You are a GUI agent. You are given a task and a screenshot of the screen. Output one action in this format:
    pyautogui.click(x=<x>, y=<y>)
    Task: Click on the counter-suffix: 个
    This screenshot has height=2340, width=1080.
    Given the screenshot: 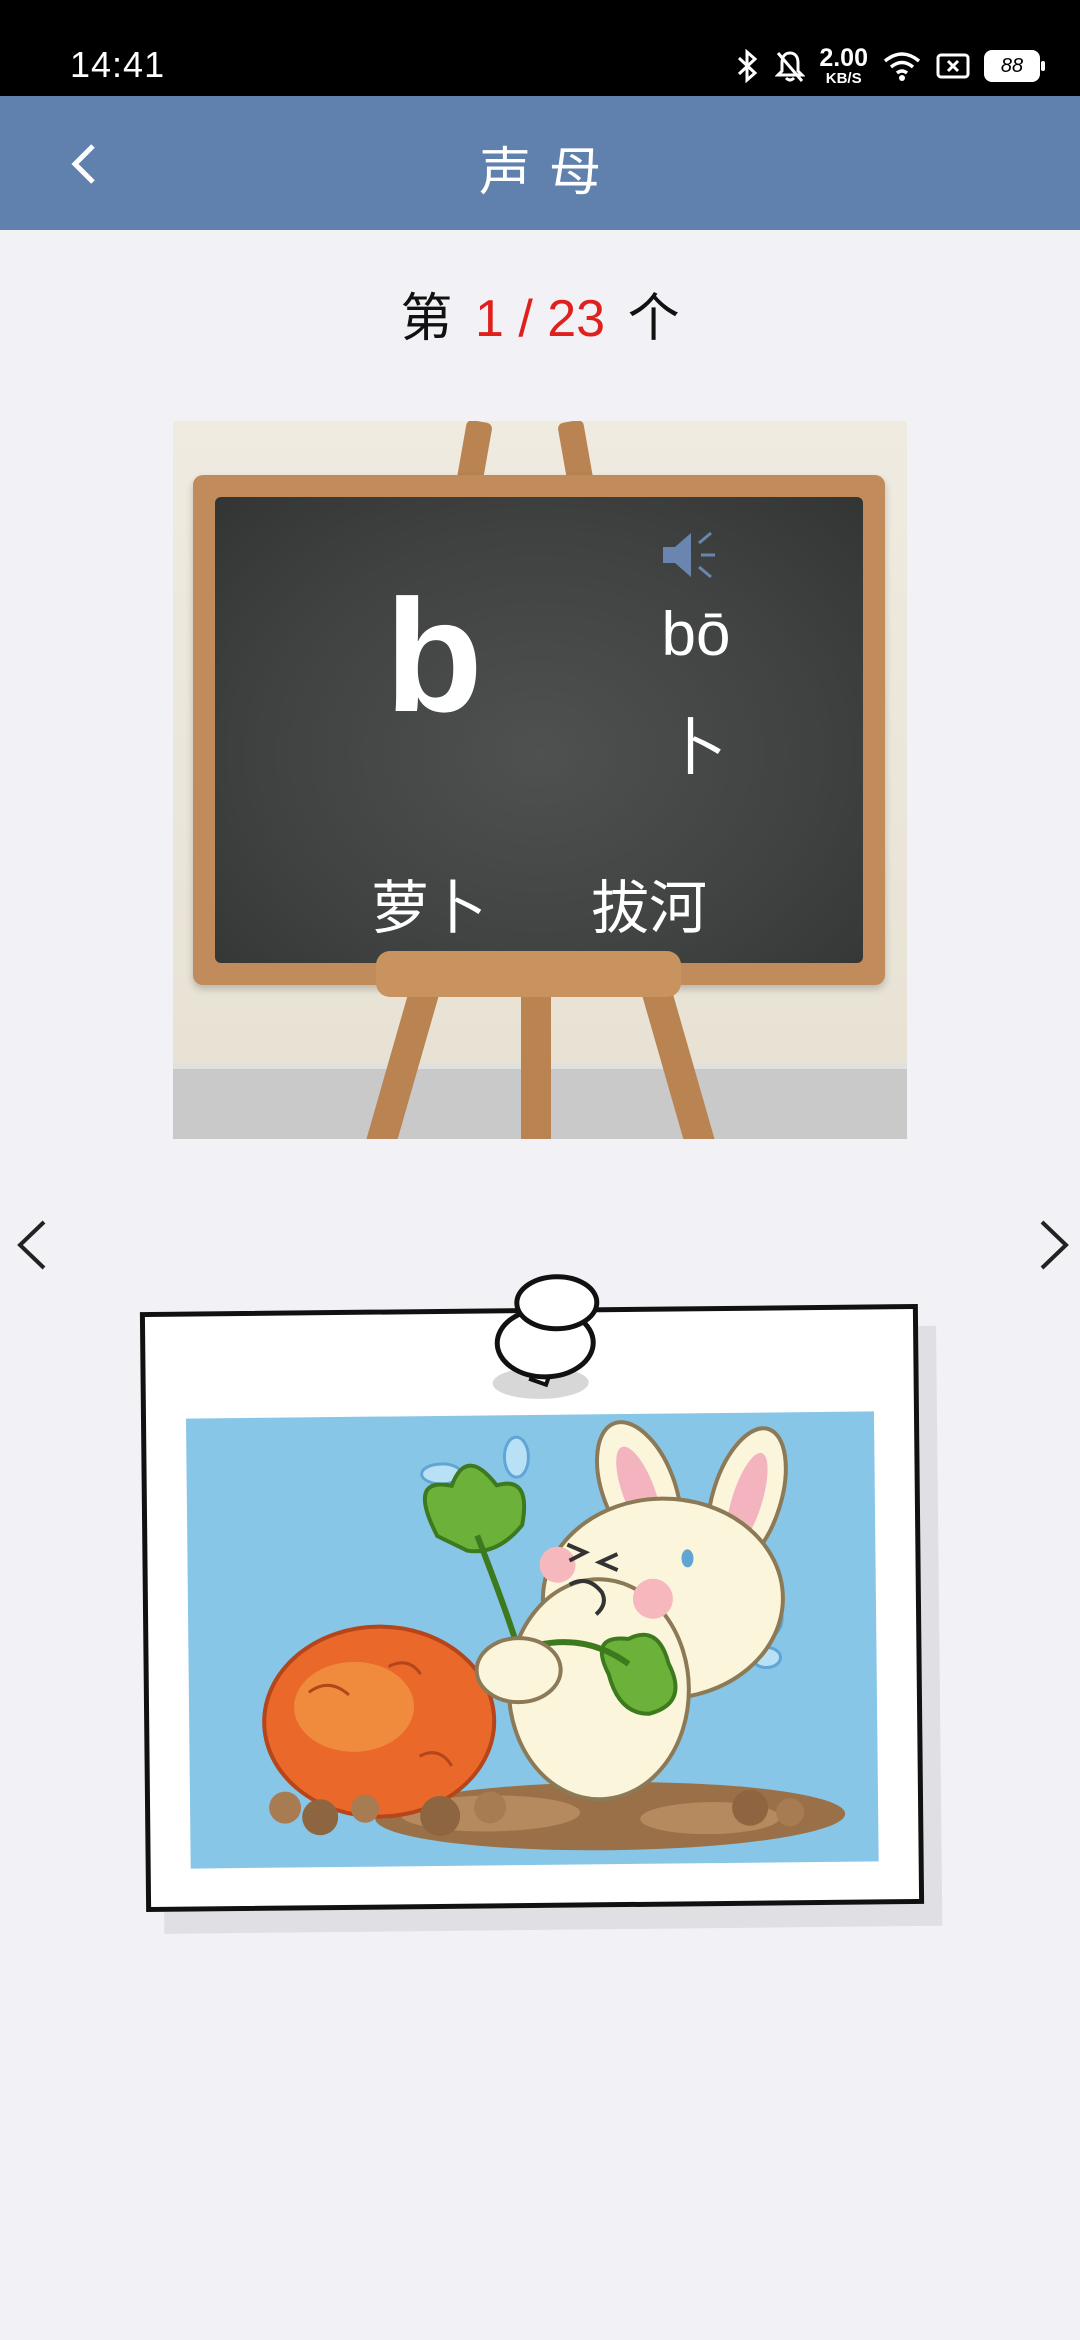 What is the action you would take?
    pyautogui.click(x=653, y=319)
    